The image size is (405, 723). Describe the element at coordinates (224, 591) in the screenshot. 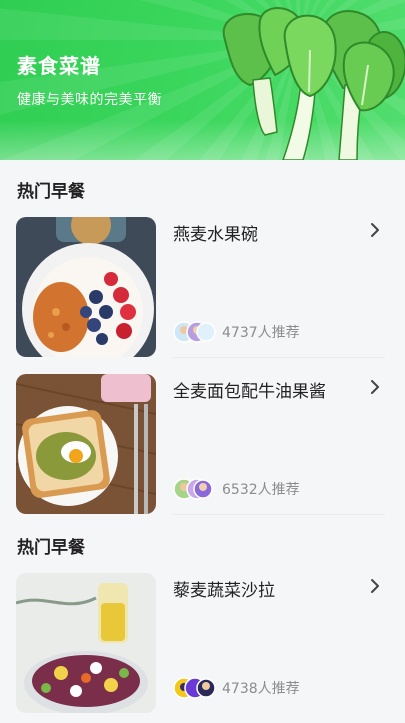

I see `recipe-name: 藜麦蔬菜沙拉` at that location.